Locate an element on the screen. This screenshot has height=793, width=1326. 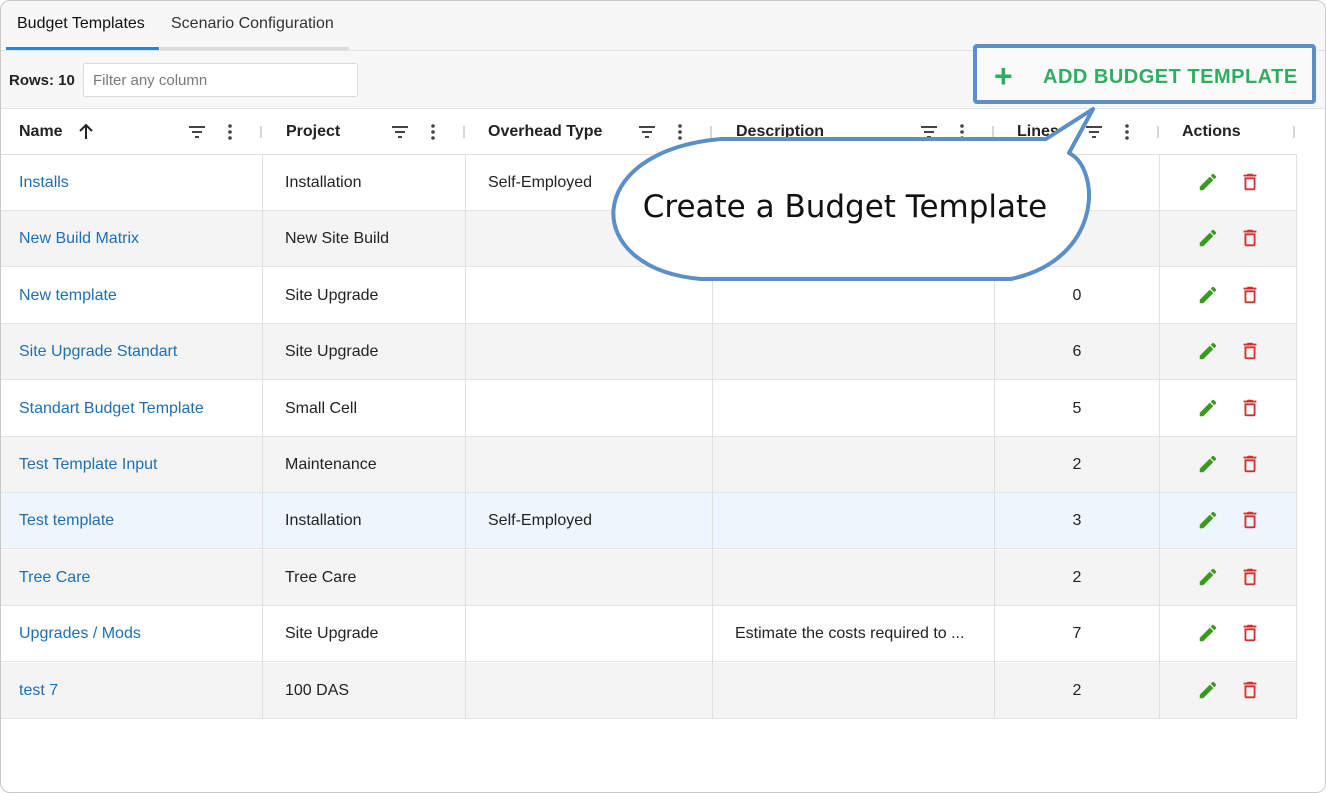
rows-count-value: 10 is located at coordinates (66, 80).